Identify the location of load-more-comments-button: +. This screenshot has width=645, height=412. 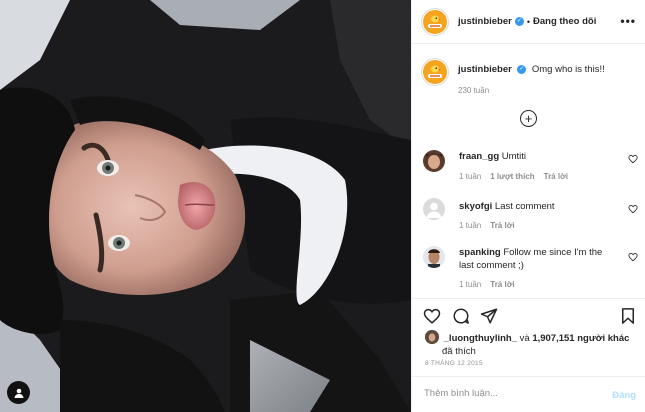
(528, 118).